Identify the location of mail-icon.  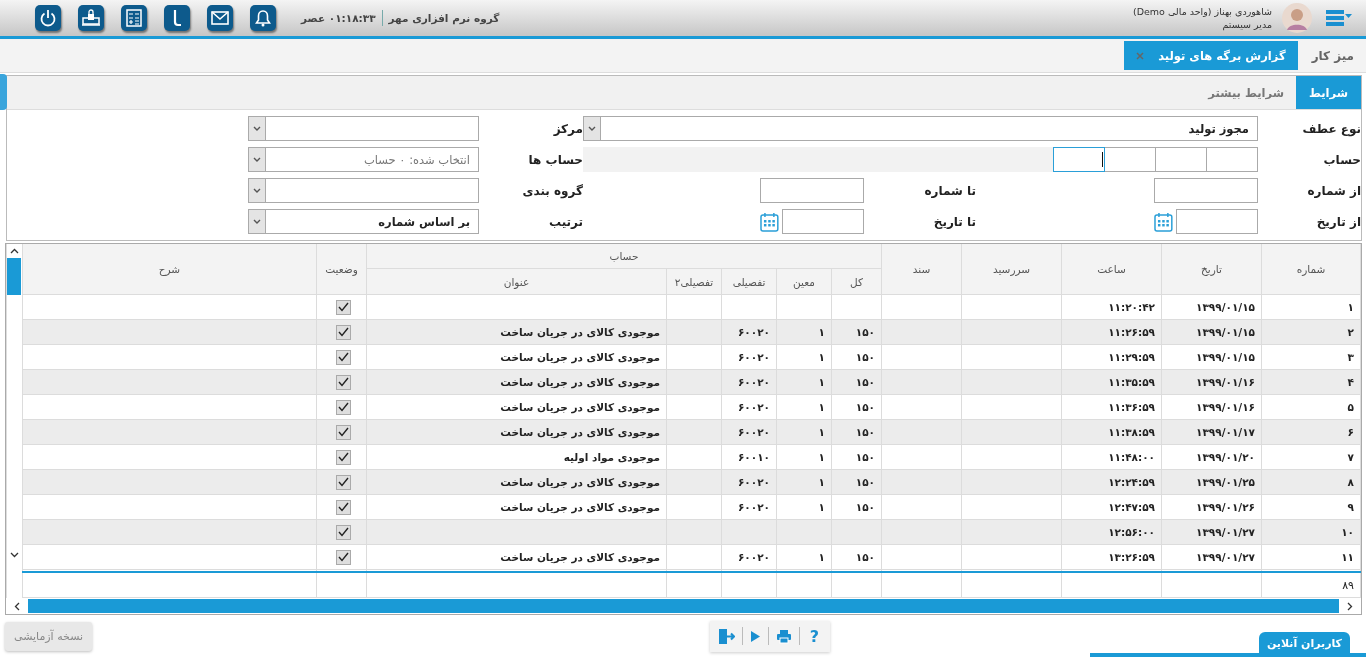
(220, 18).